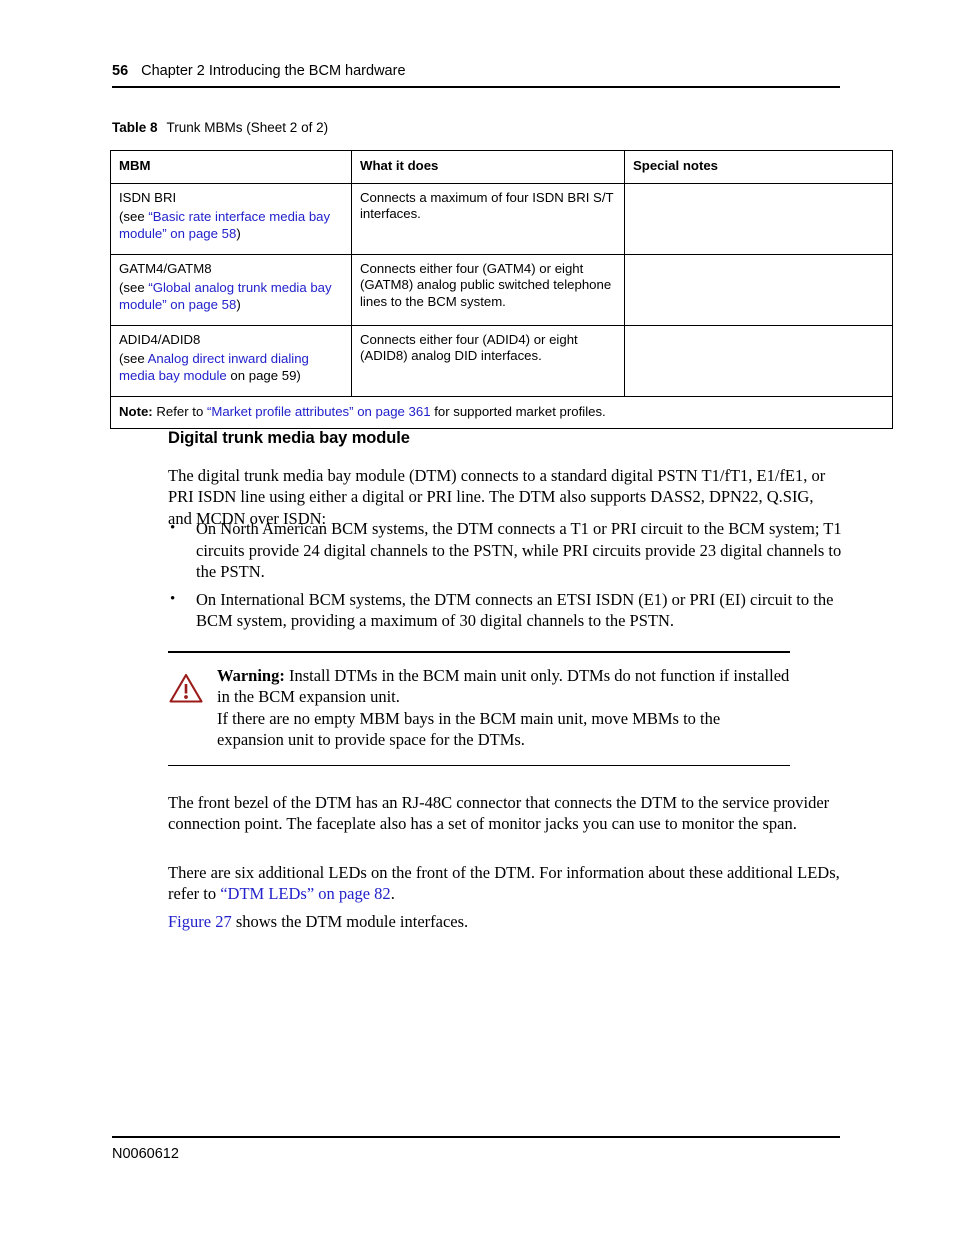  I want to click on cross-reference-link: “Market profile attributes” on page 361, so click(319, 411).